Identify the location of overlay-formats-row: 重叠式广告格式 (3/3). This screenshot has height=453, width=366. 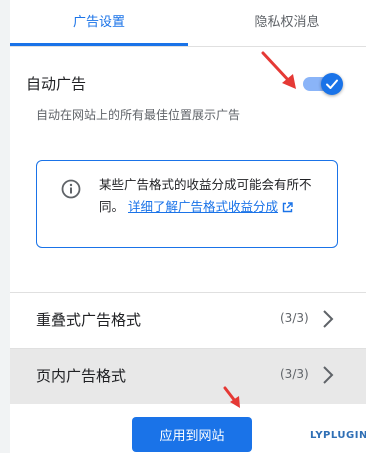
(188, 320).